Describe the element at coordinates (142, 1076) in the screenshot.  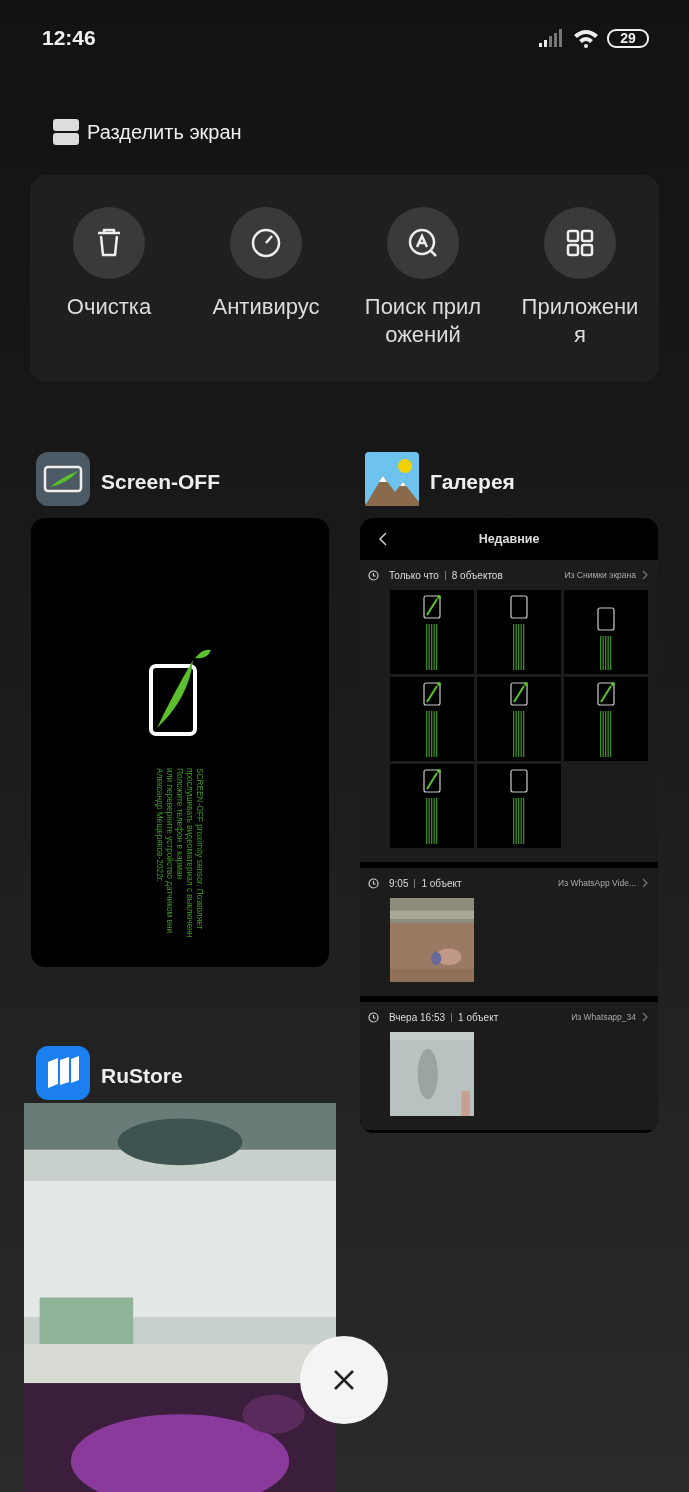
I see `app-title: RuStore` at that location.